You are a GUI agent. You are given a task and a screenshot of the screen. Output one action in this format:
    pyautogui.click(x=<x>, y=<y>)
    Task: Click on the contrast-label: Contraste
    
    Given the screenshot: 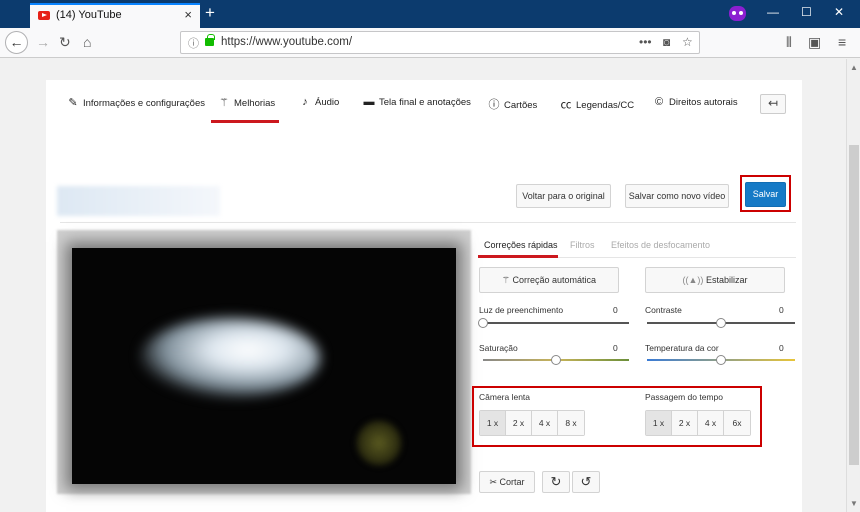 What is the action you would take?
    pyautogui.click(x=663, y=310)
    